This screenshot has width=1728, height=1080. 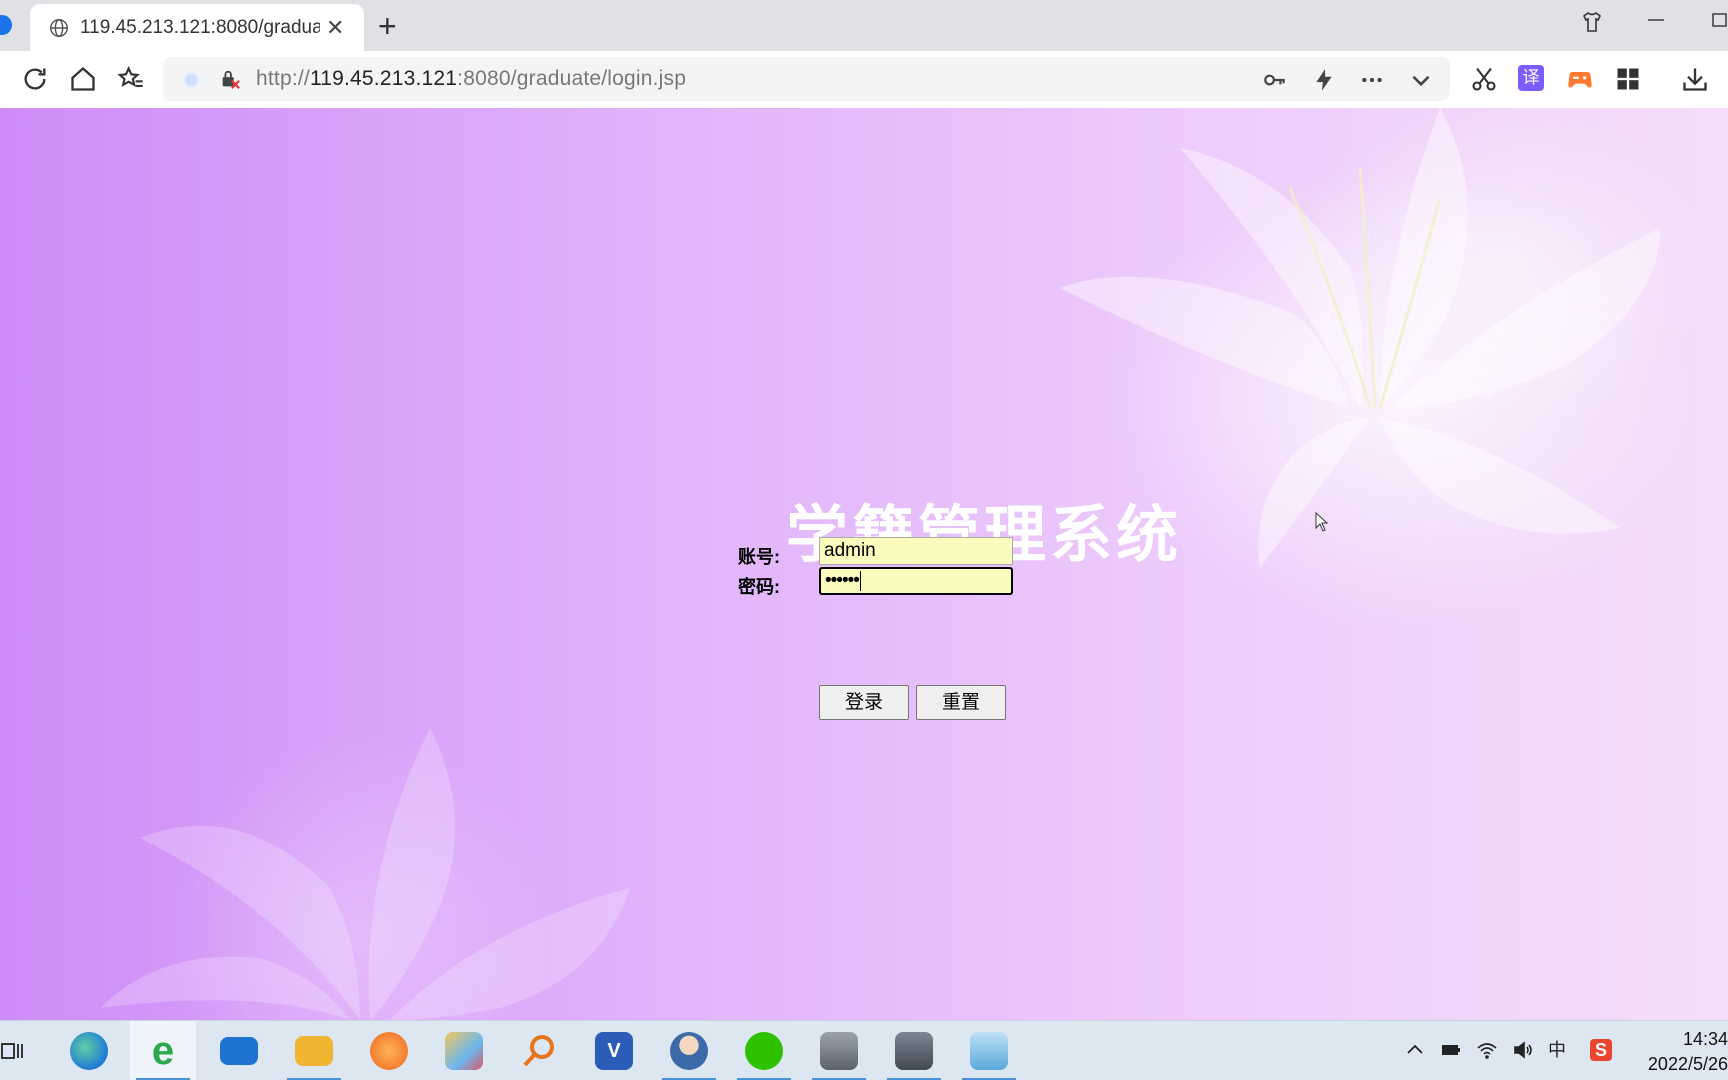 I want to click on taskbar-visio: V, so click(x=614, y=1050).